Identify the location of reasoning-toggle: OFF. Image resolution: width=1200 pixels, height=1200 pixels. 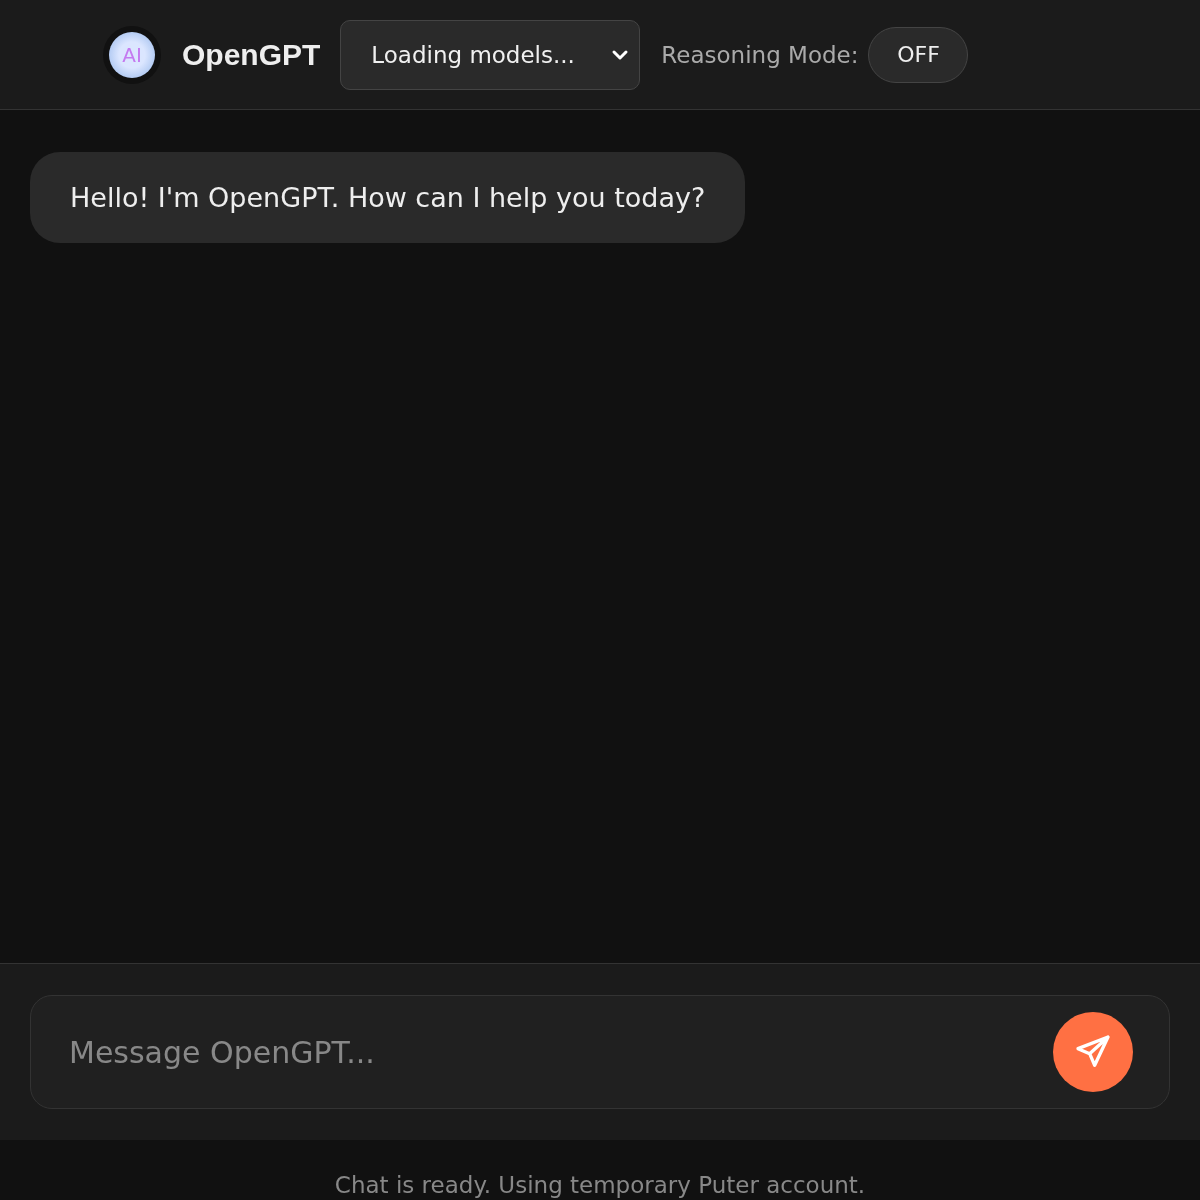
(918, 54).